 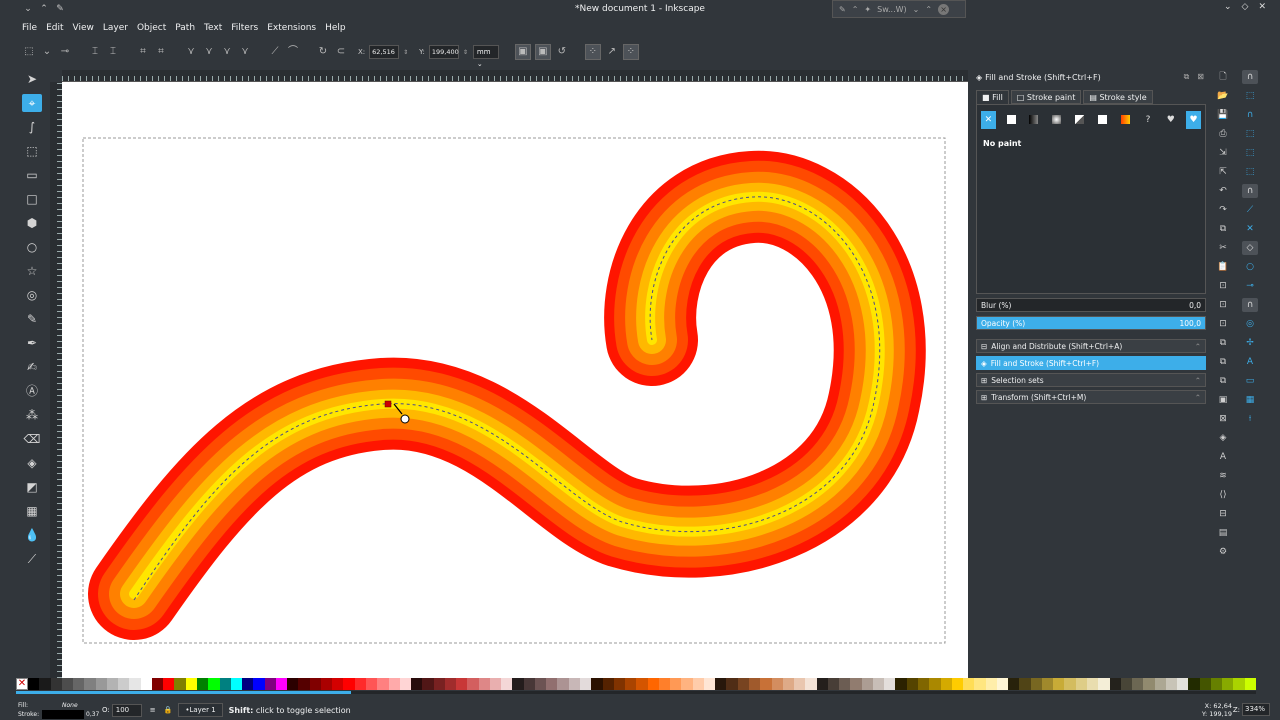 What do you see at coordinates (1223, 324) in the screenshot?
I see `zoom-page-icon: ⊡` at bounding box center [1223, 324].